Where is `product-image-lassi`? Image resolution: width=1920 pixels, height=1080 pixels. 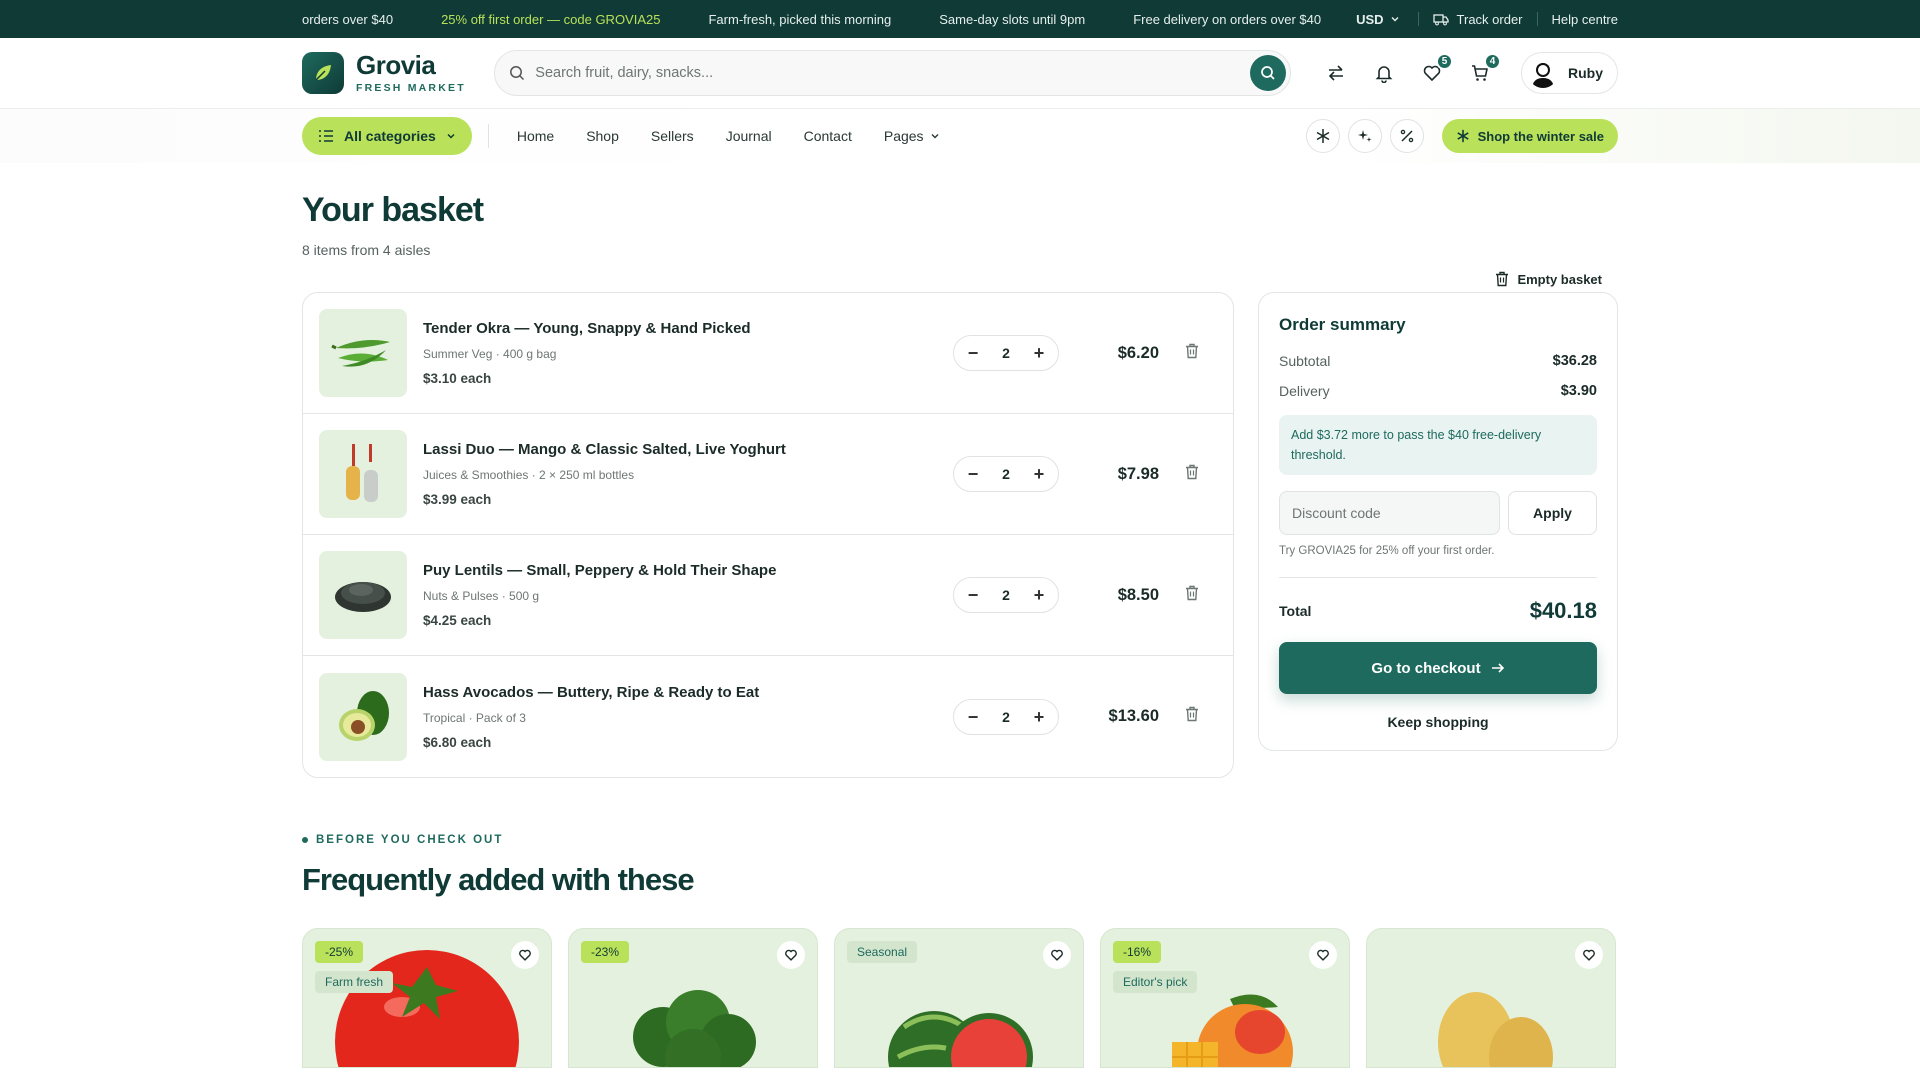
product-image-lassi is located at coordinates (363, 474).